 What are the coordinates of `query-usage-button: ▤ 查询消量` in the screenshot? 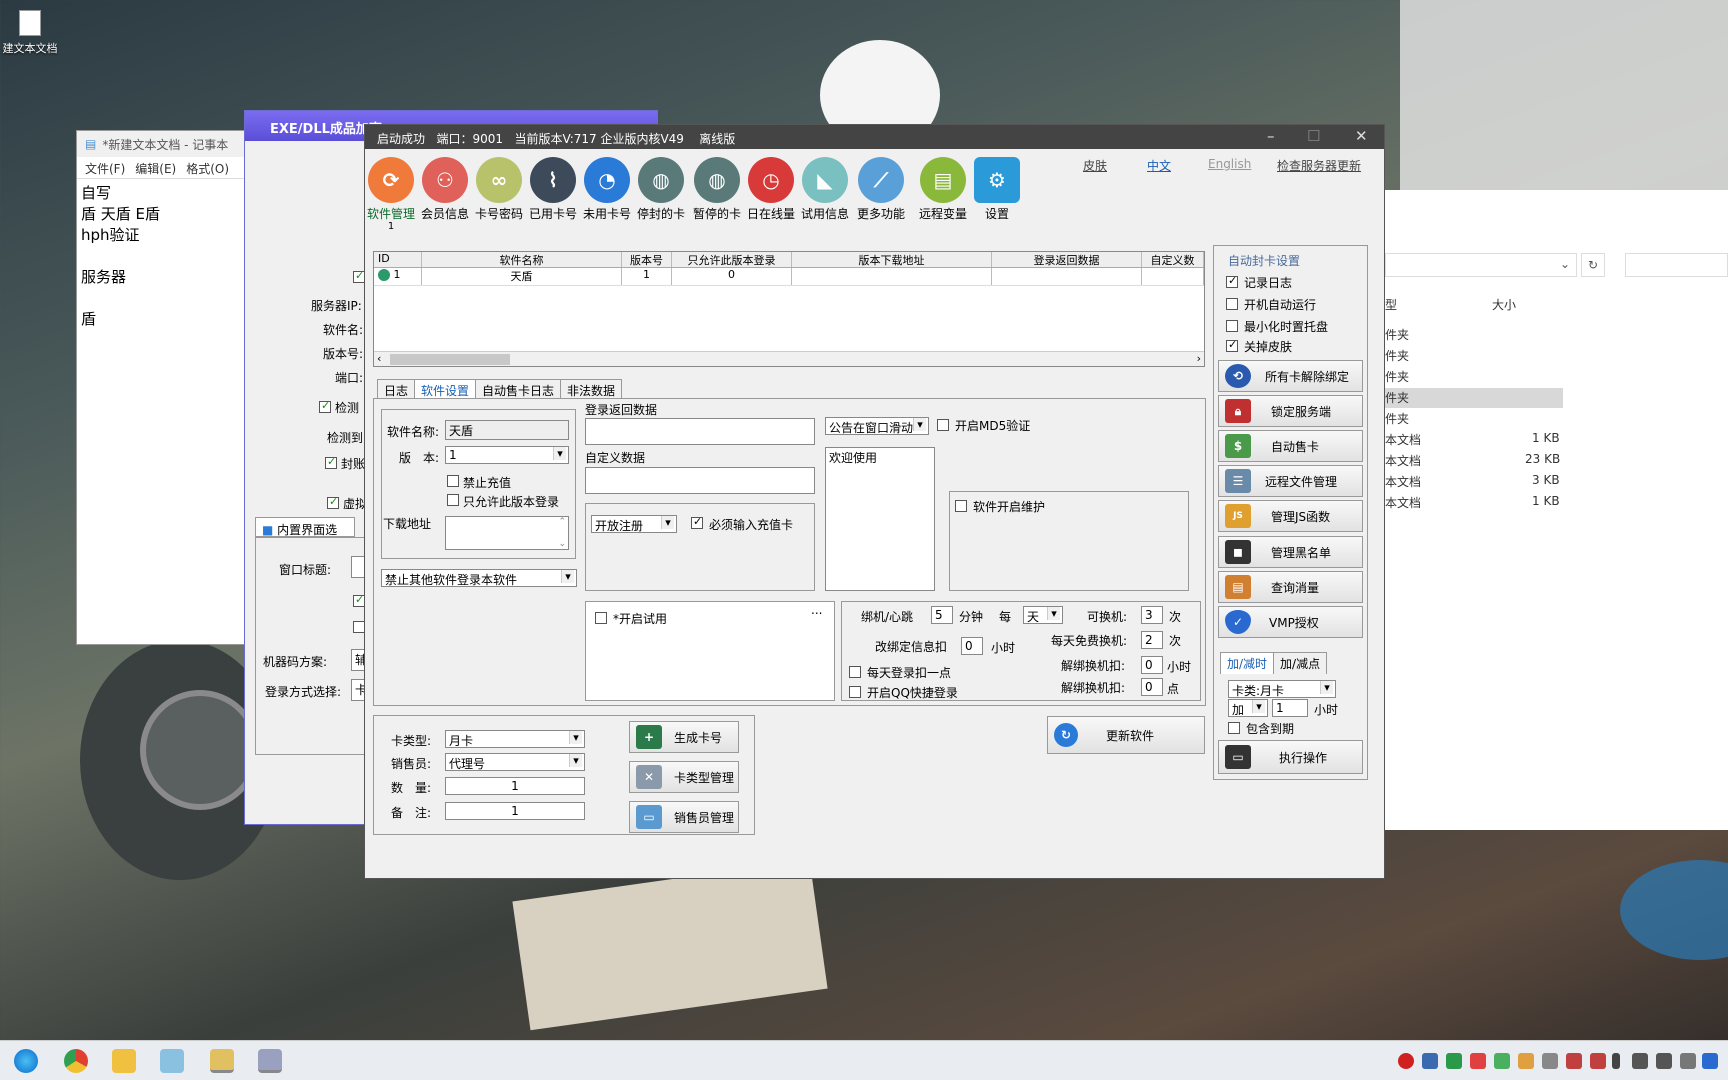 It's located at (1290, 587).